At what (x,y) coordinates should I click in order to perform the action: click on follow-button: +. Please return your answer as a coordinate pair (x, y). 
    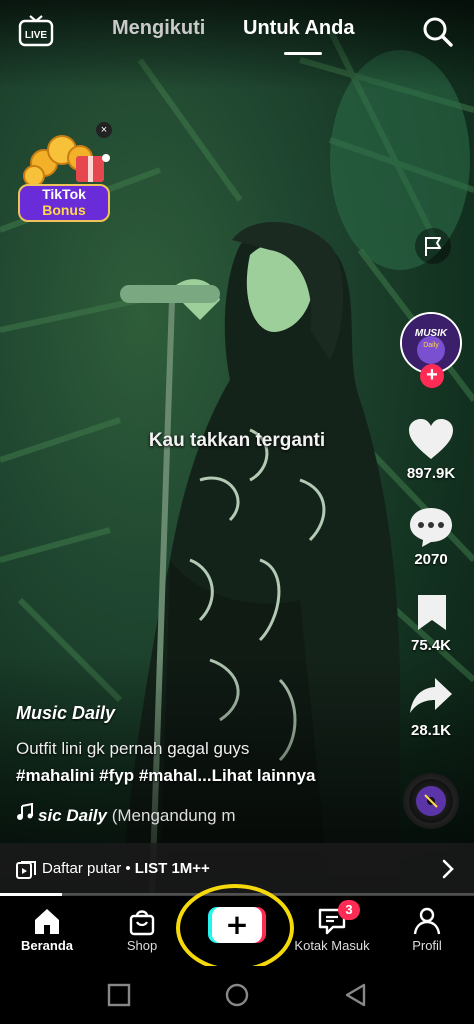
    Looking at the image, I should click on (432, 376).